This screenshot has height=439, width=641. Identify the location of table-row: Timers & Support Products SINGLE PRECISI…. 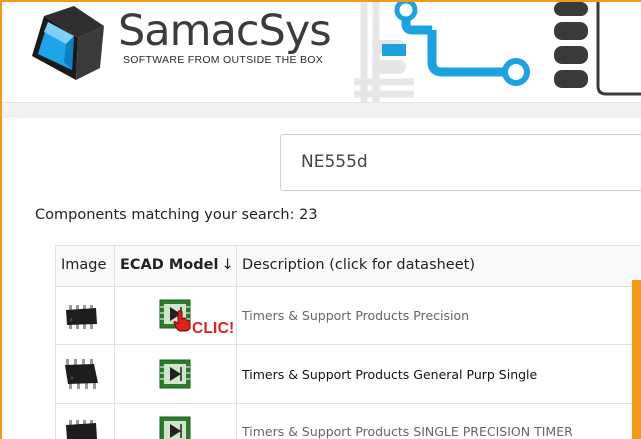
(348, 421).